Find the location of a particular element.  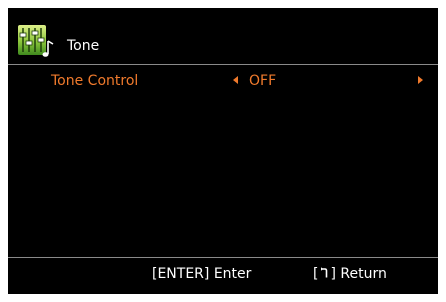

return-hint-open: [ is located at coordinates (316, 274).